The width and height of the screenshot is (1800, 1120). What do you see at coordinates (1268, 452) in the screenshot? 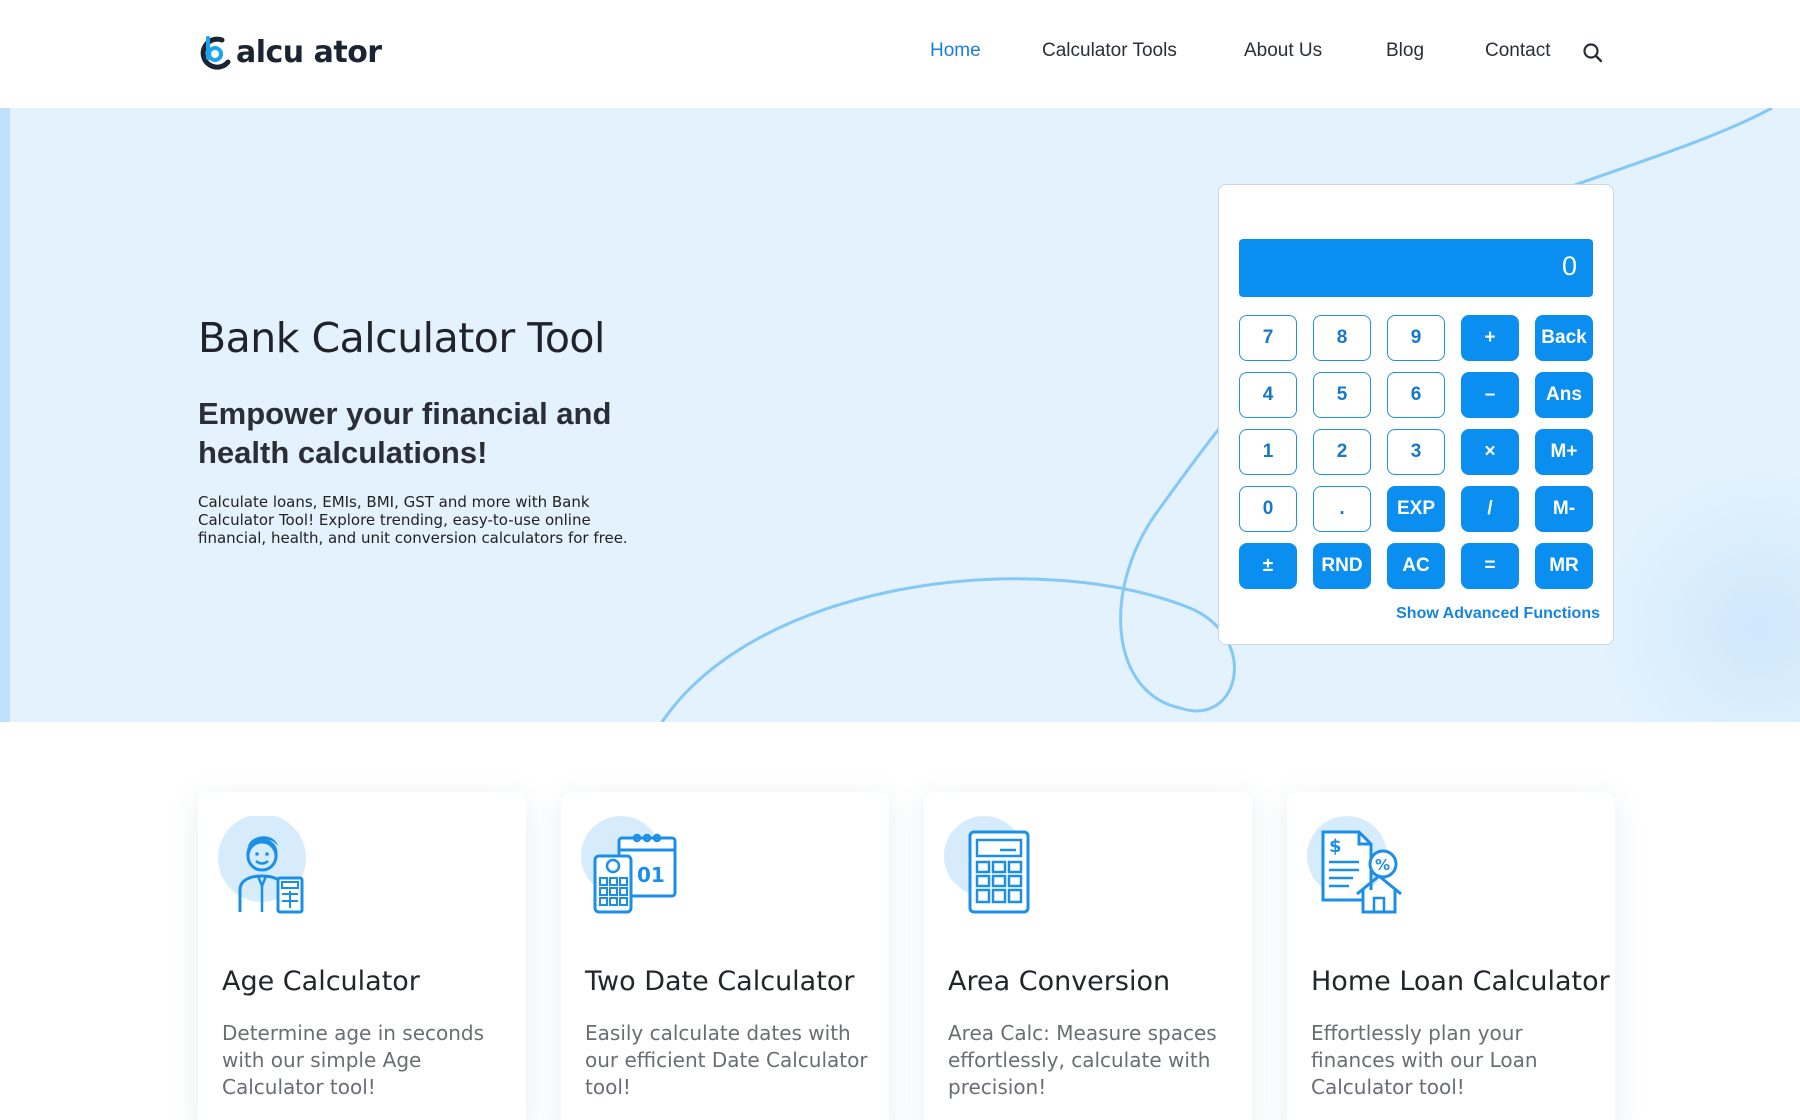
I see `calc-key: 1` at bounding box center [1268, 452].